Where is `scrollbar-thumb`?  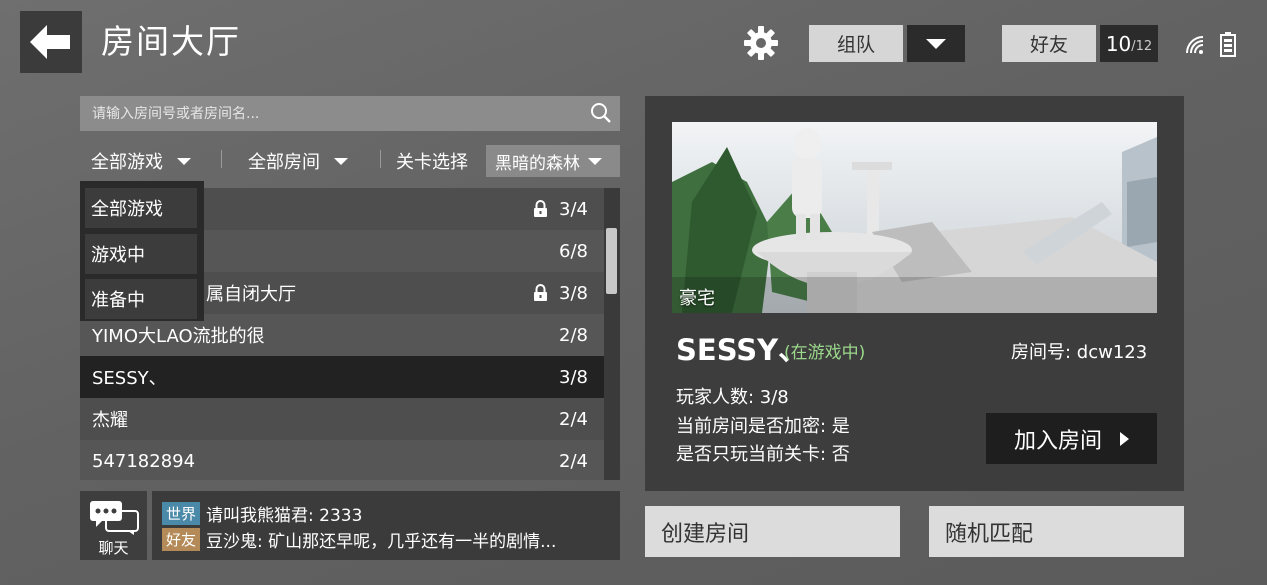
scrollbar-thumb is located at coordinates (611, 261).